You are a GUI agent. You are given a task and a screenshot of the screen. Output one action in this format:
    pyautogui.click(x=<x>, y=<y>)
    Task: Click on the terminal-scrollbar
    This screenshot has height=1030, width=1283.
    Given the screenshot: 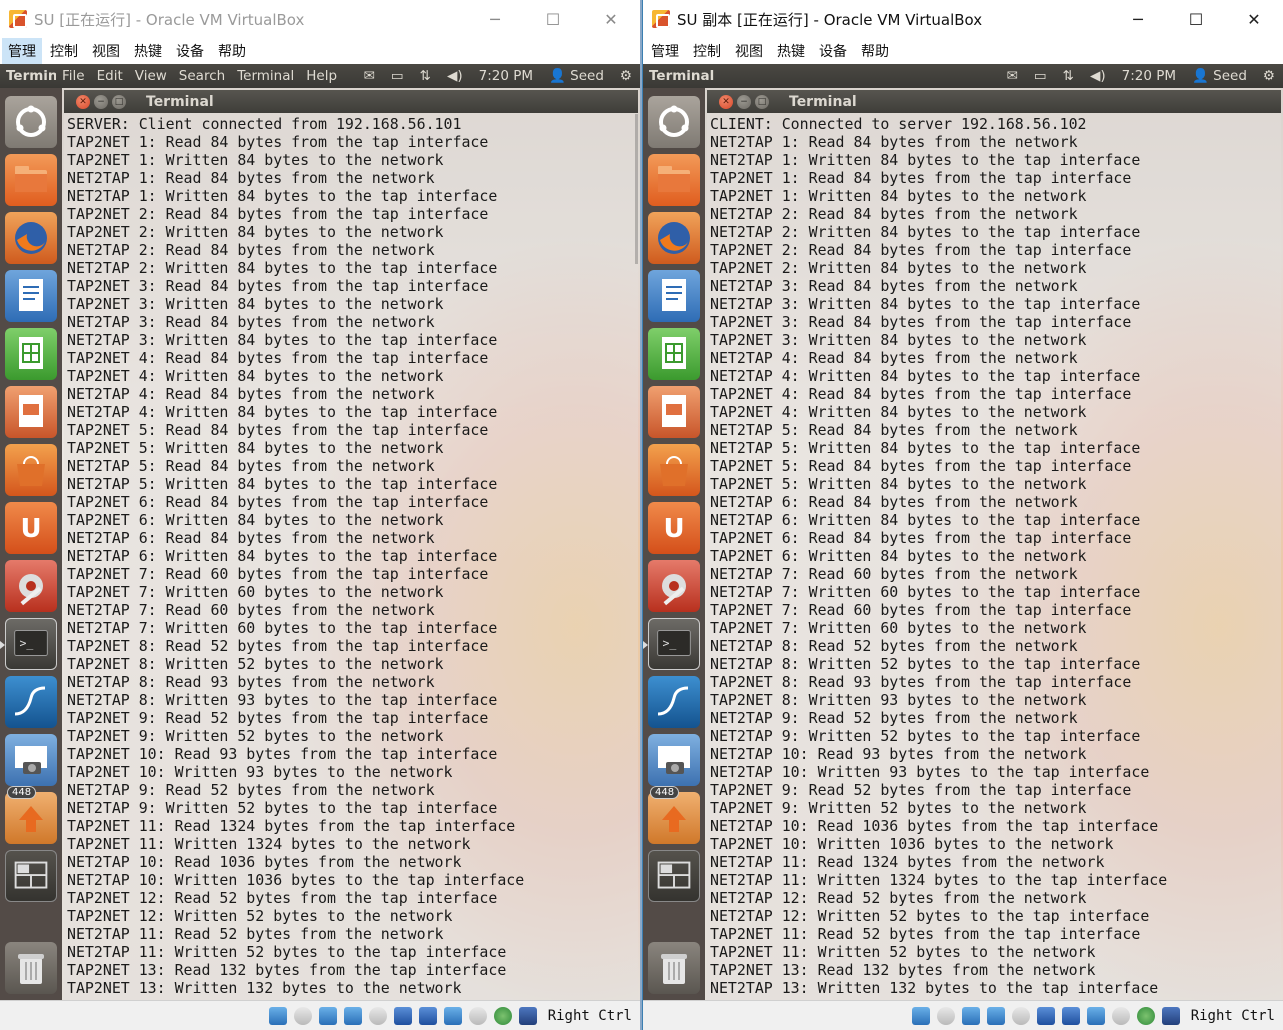 What is the action you would take?
    pyautogui.click(x=636, y=189)
    